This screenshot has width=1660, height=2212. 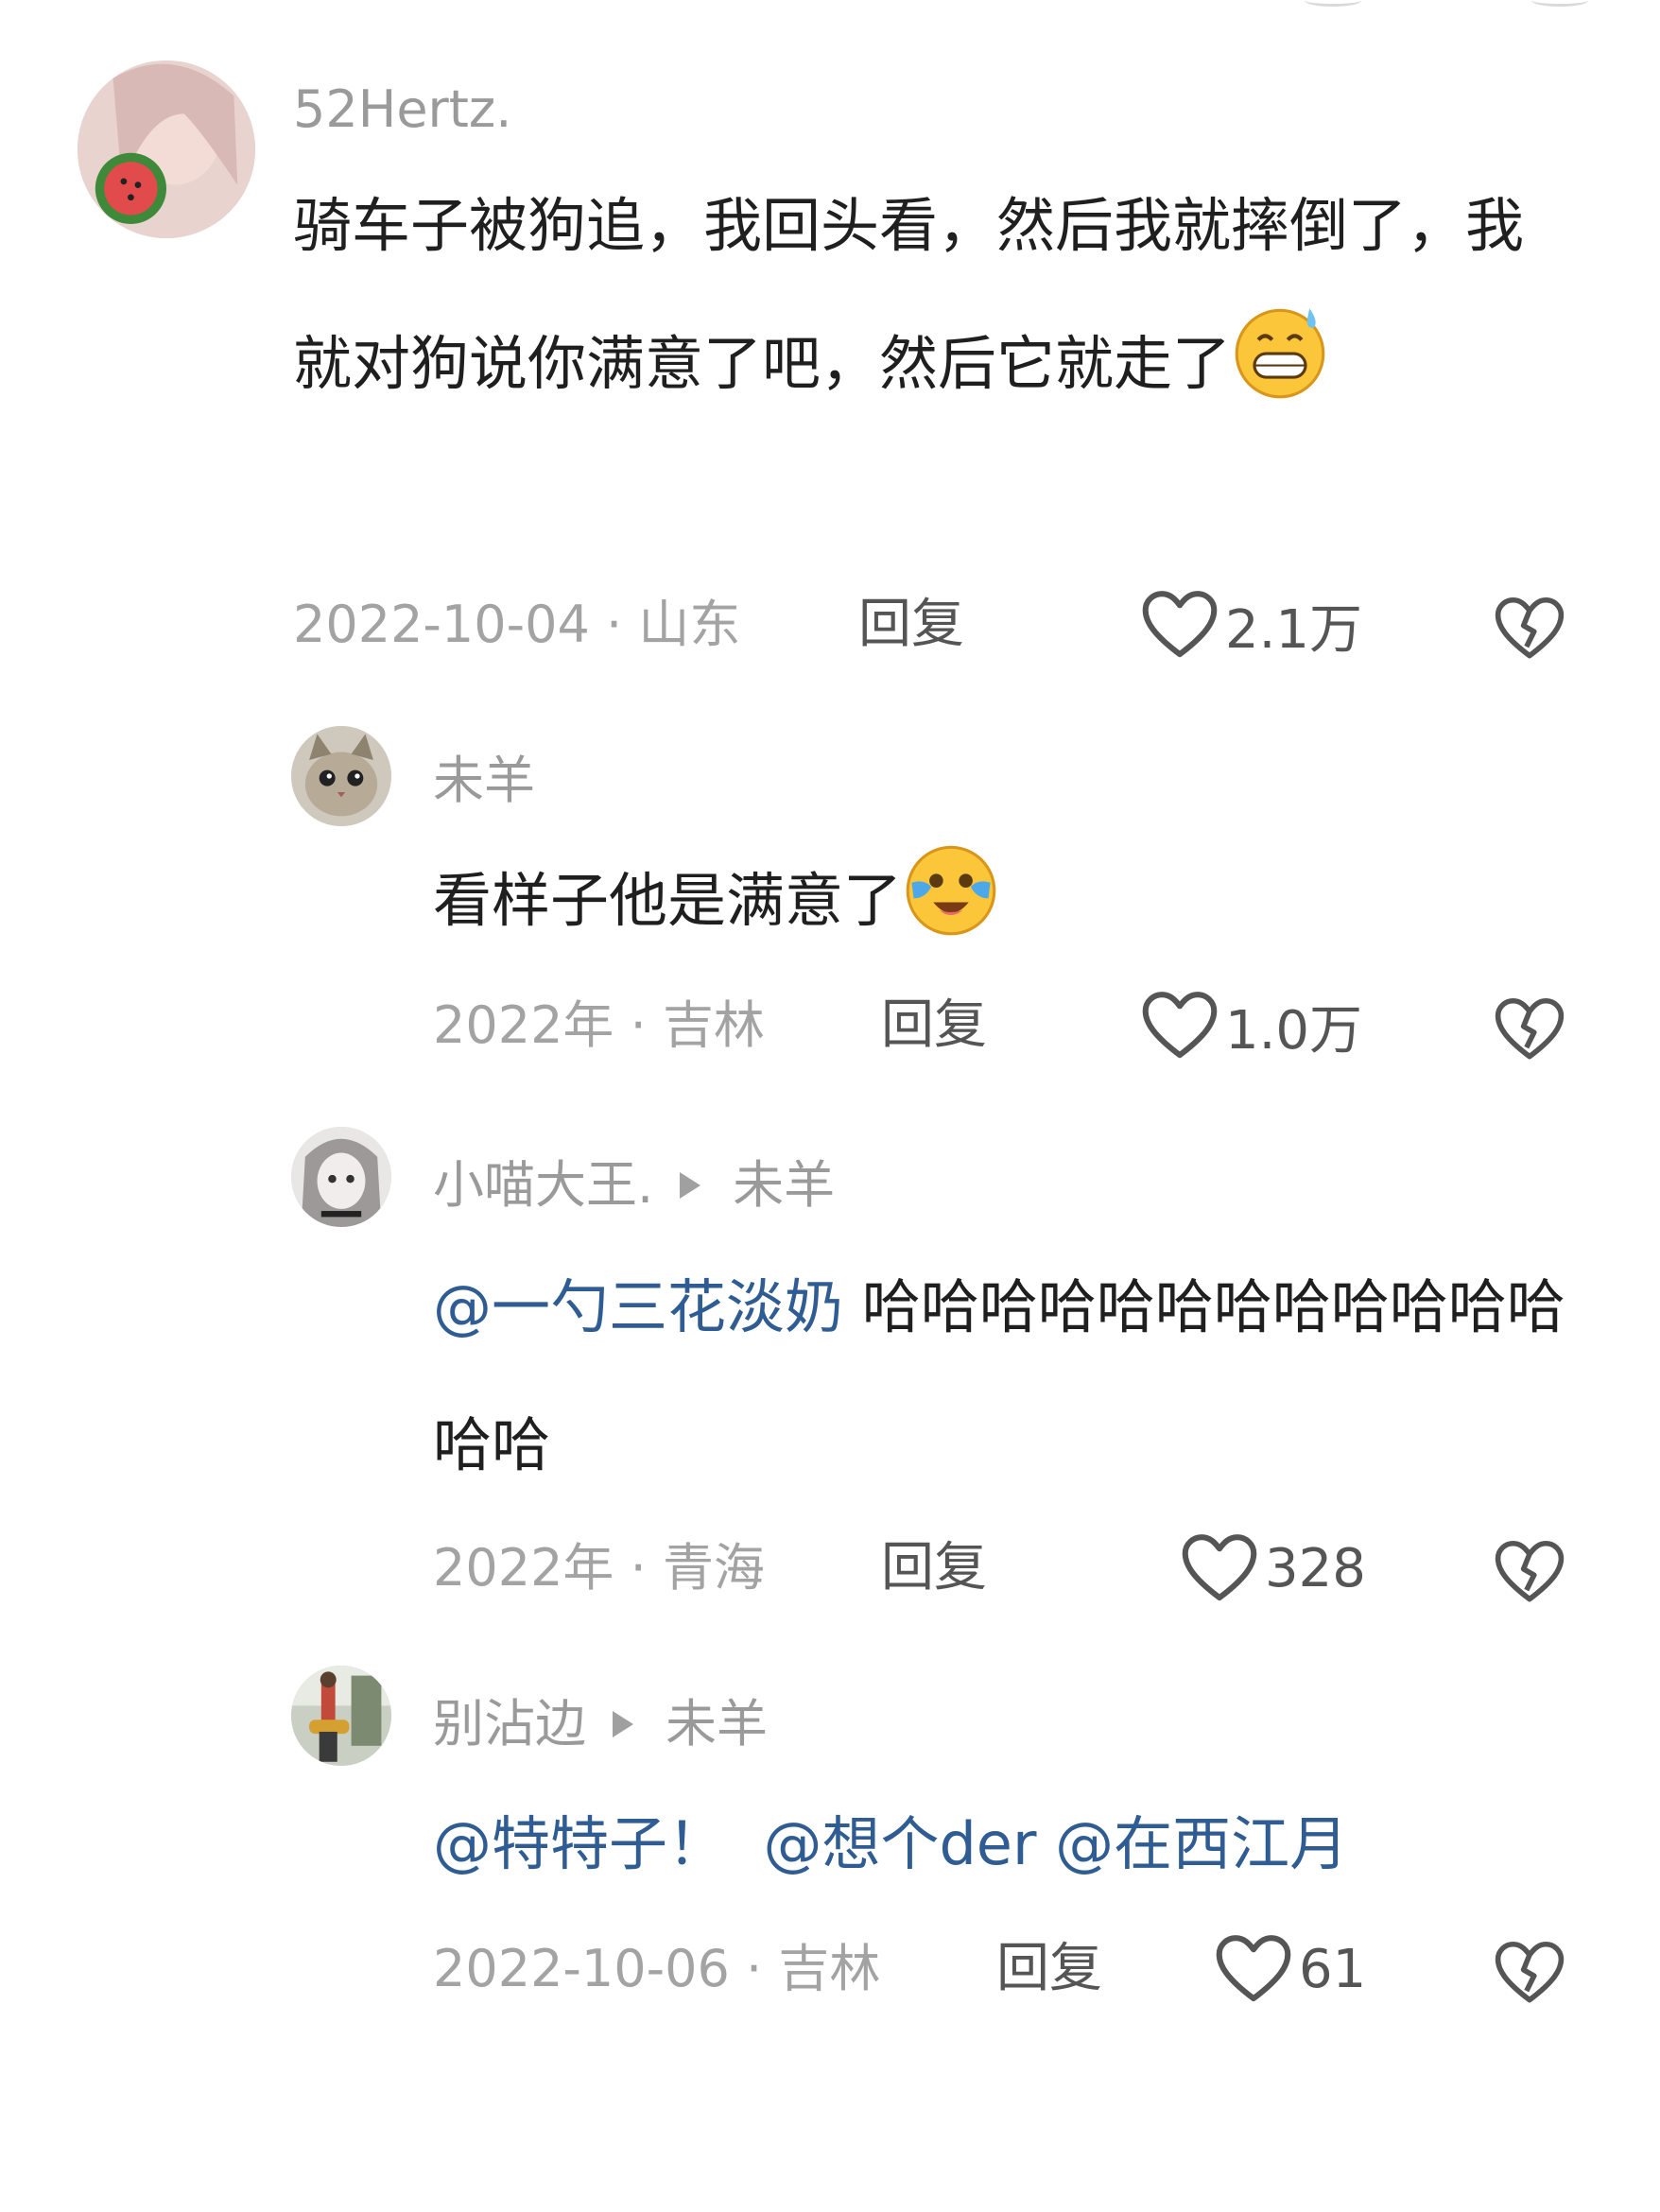 What do you see at coordinates (599, 1568) in the screenshot?
I see `date-location: 2022年 · 青海` at bounding box center [599, 1568].